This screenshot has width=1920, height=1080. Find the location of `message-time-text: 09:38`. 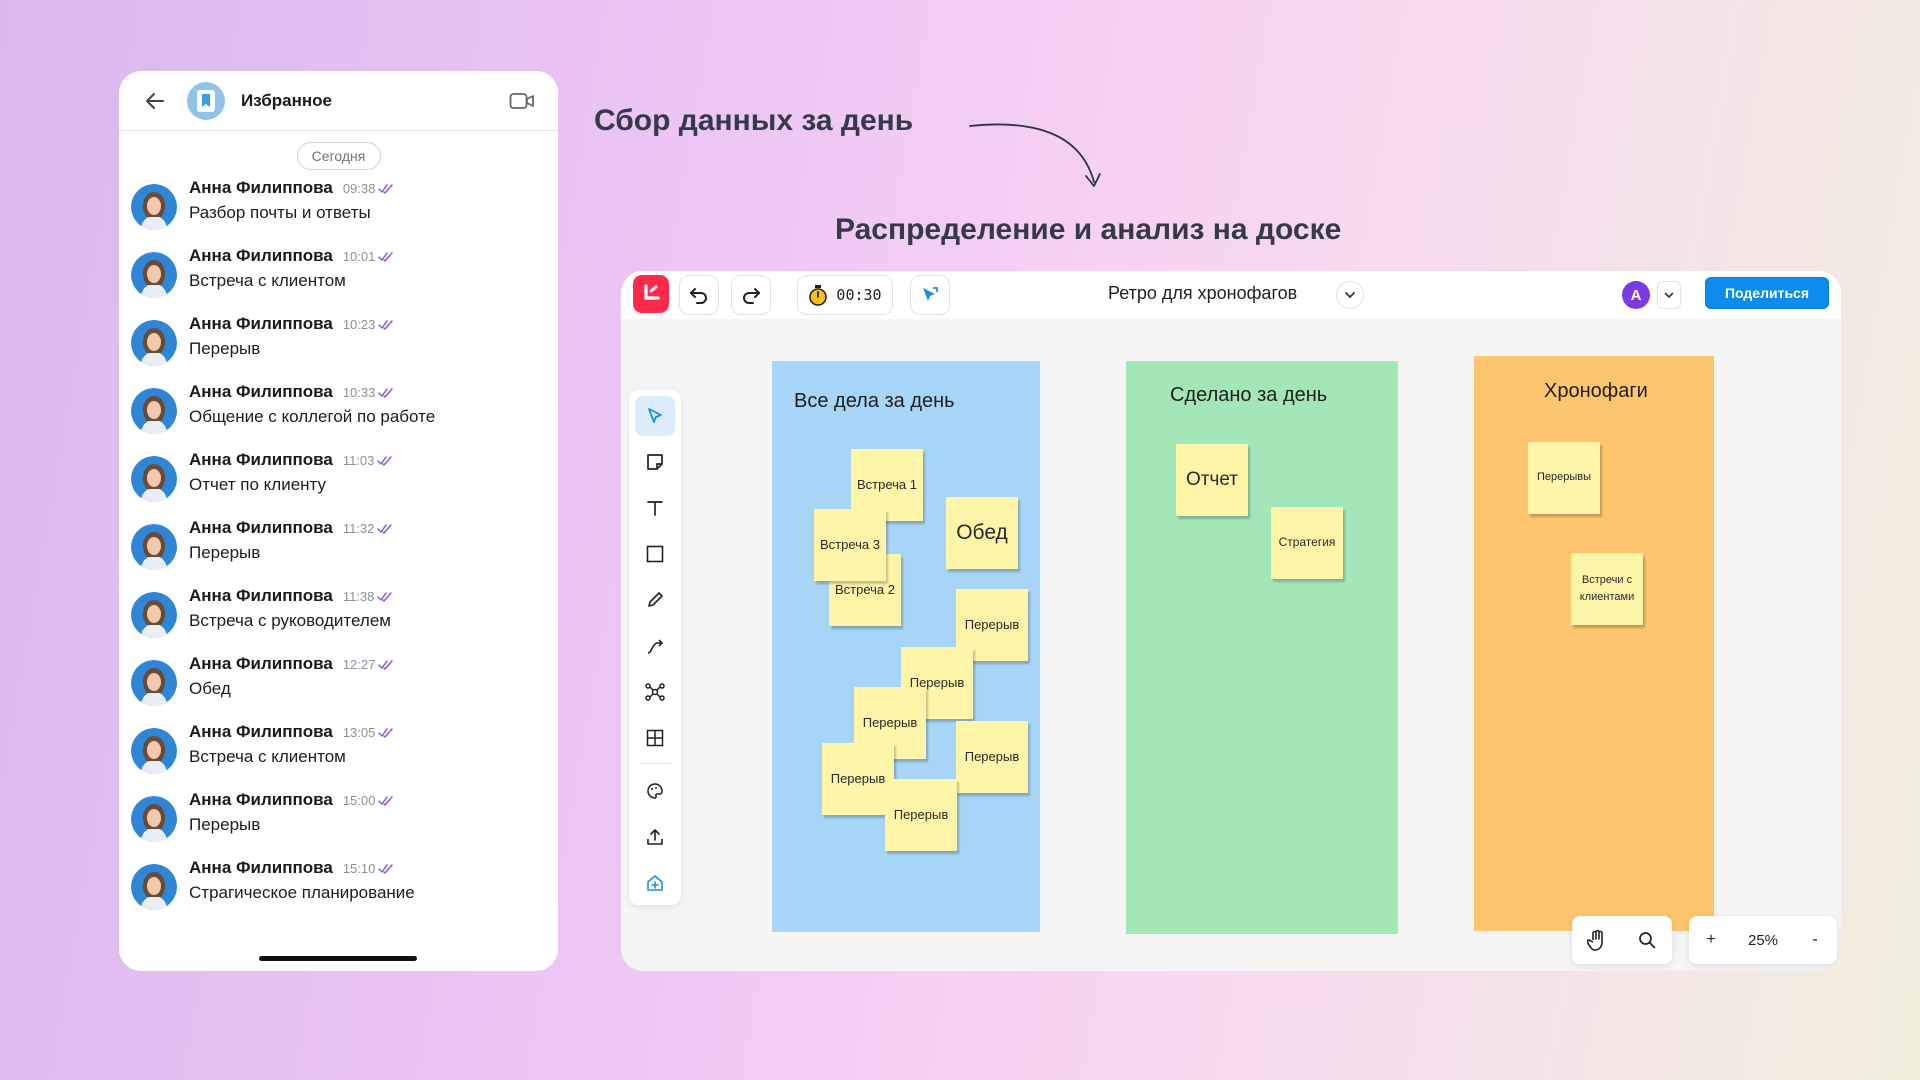

message-time-text: 09:38 is located at coordinates (359, 188).